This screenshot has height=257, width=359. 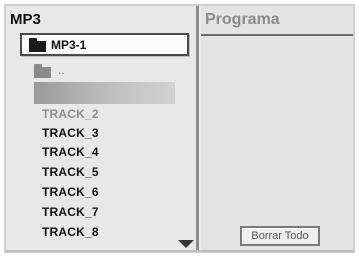 I want to click on clear-all-button: Borrar Todo, so click(x=280, y=236).